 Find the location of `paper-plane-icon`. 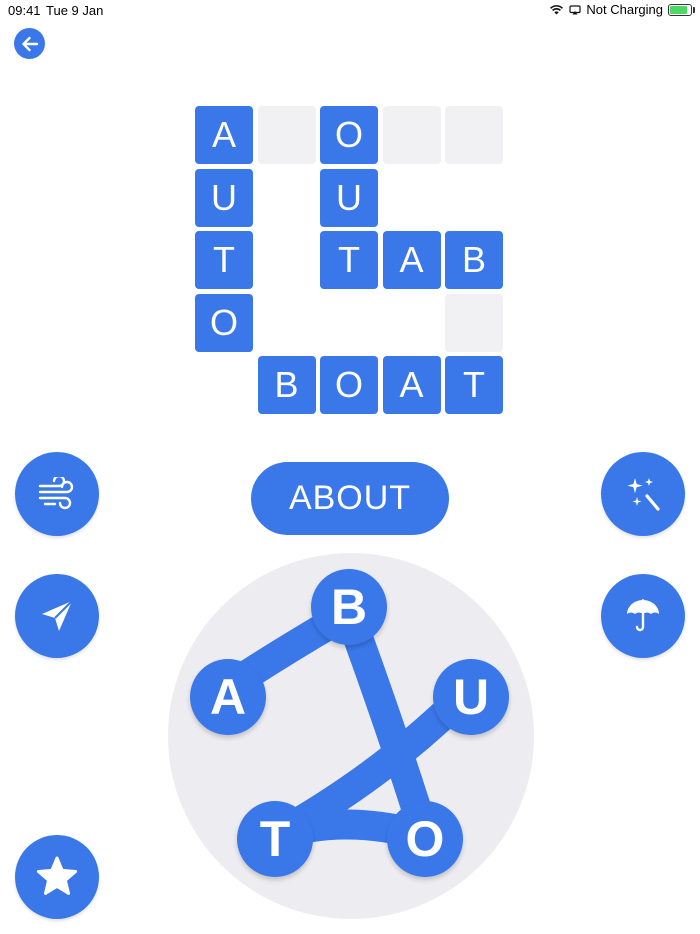

paper-plane-icon is located at coordinates (57, 615).